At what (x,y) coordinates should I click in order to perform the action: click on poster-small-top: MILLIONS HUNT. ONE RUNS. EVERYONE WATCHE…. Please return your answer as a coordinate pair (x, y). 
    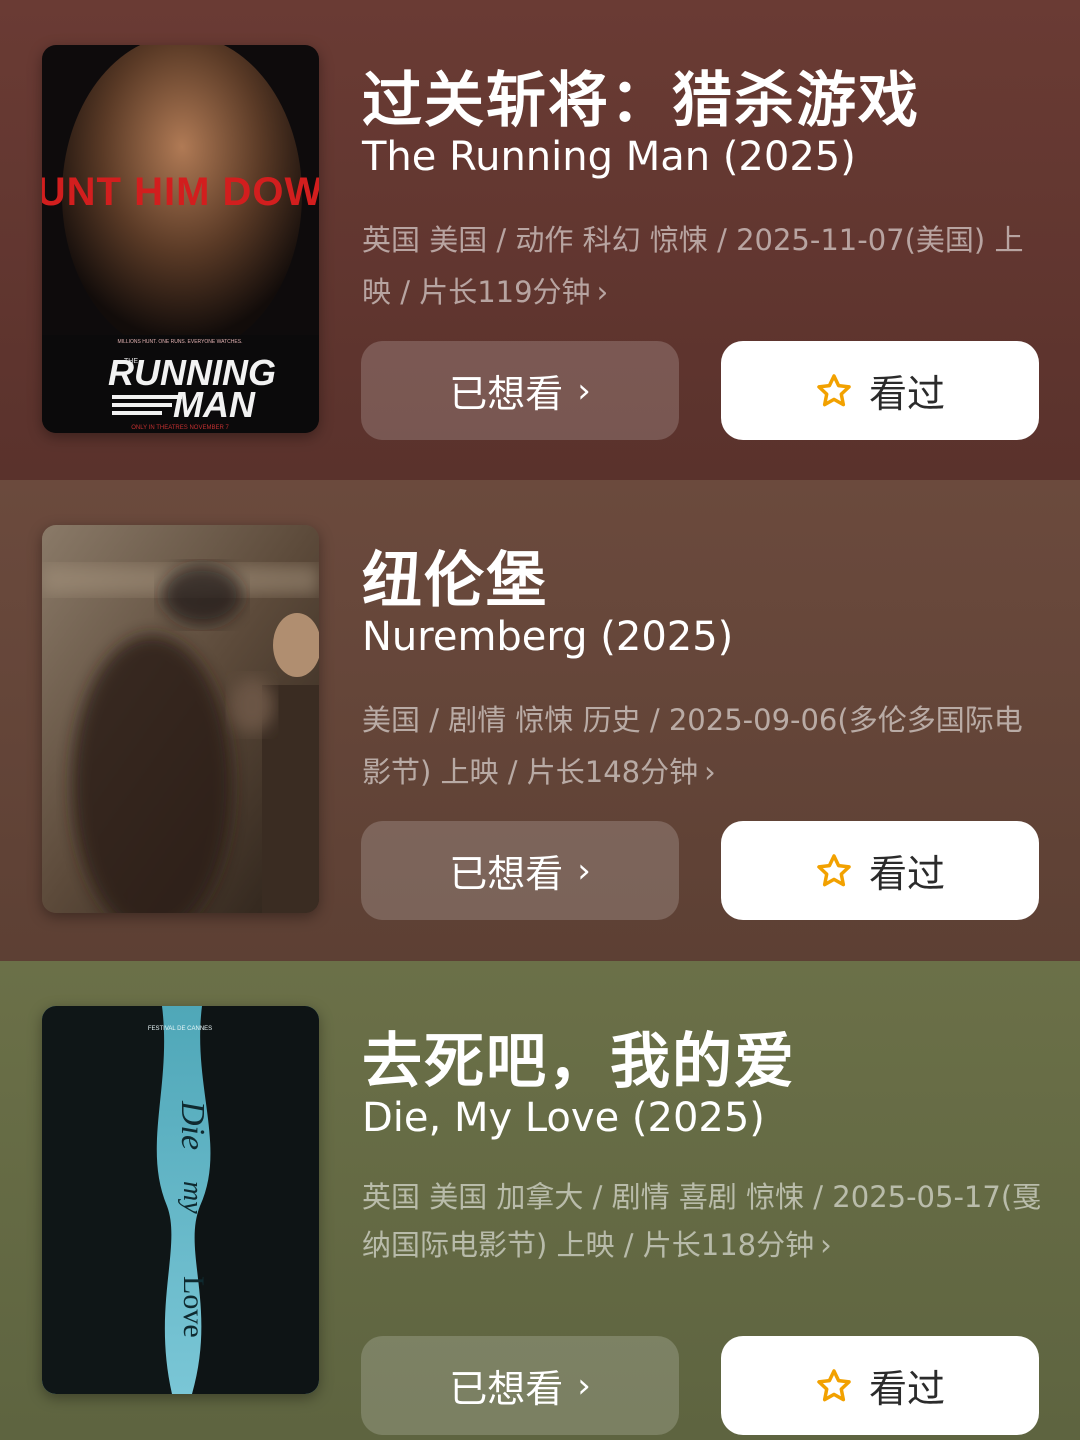
    Looking at the image, I should click on (180, 342).